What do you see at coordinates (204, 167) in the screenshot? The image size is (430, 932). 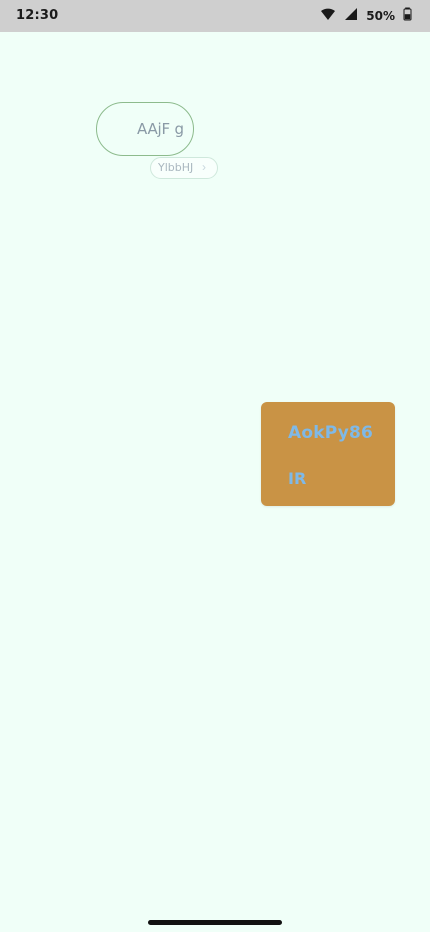 I see `chevron-right-icon: ›` at bounding box center [204, 167].